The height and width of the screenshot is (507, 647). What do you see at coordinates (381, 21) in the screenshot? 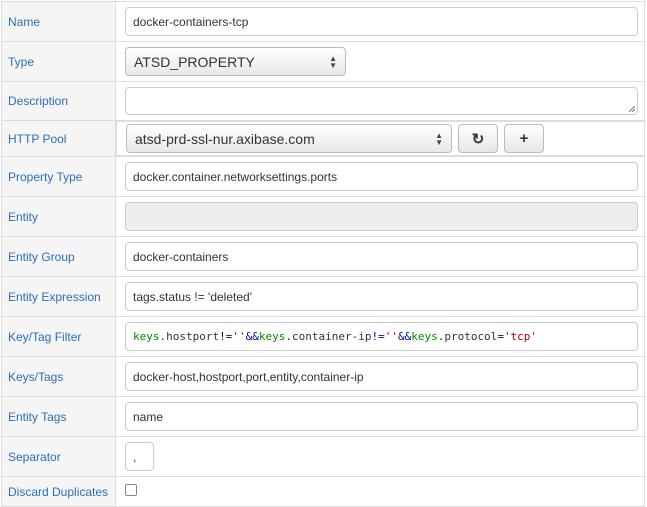
I see `name-input: docker-containers-tcp` at bounding box center [381, 21].